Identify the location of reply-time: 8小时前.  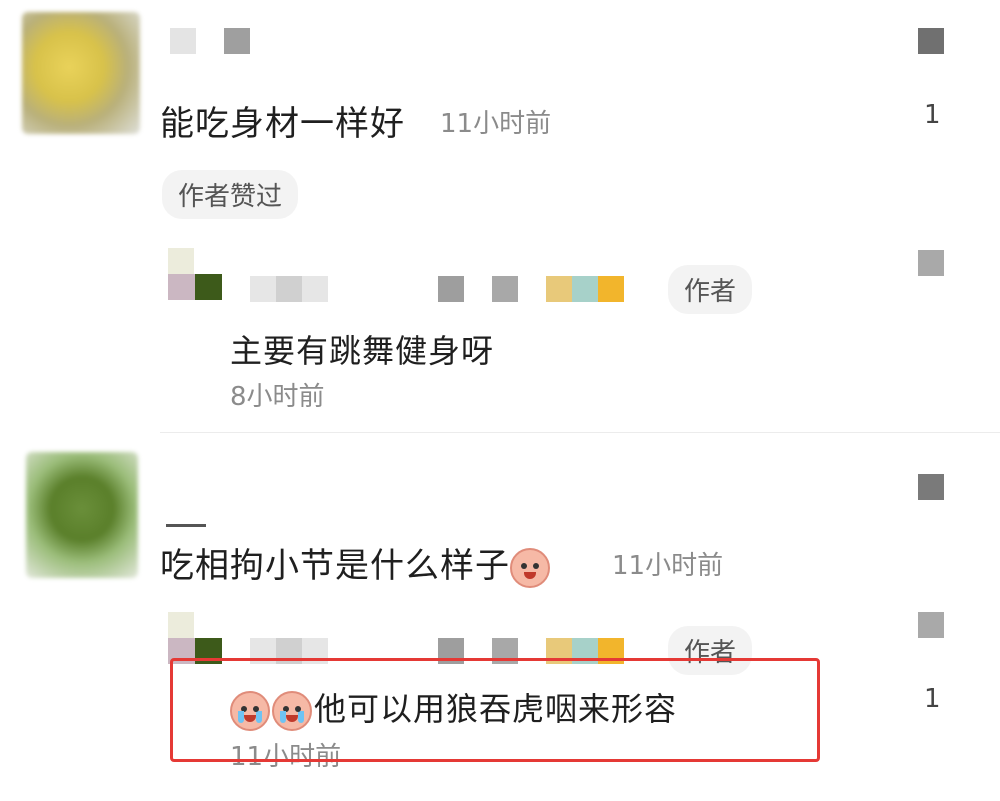
(277, 397).